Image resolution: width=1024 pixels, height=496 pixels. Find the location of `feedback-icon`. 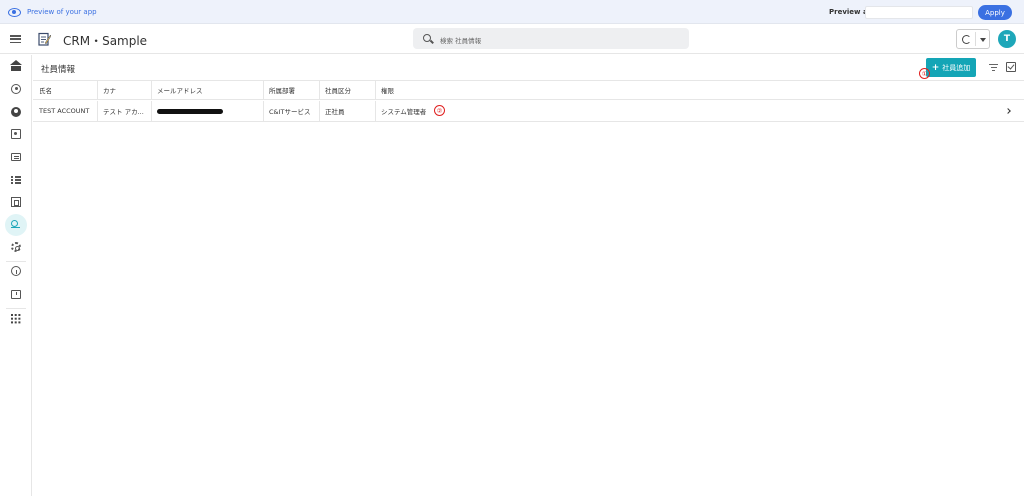

feedback-icon is located at coordinates (16, 294).